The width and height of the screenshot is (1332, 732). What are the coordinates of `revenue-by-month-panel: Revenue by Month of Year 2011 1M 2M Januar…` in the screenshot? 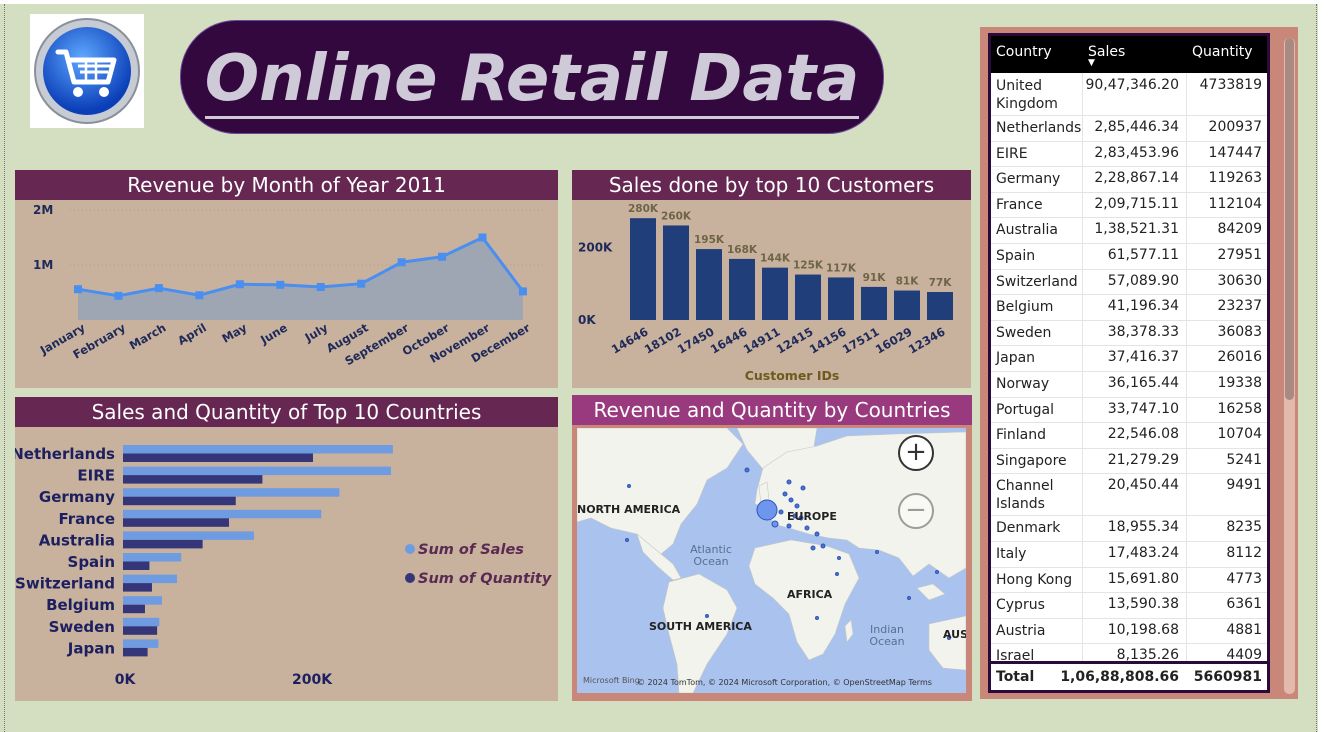 It's located at (286, 279).